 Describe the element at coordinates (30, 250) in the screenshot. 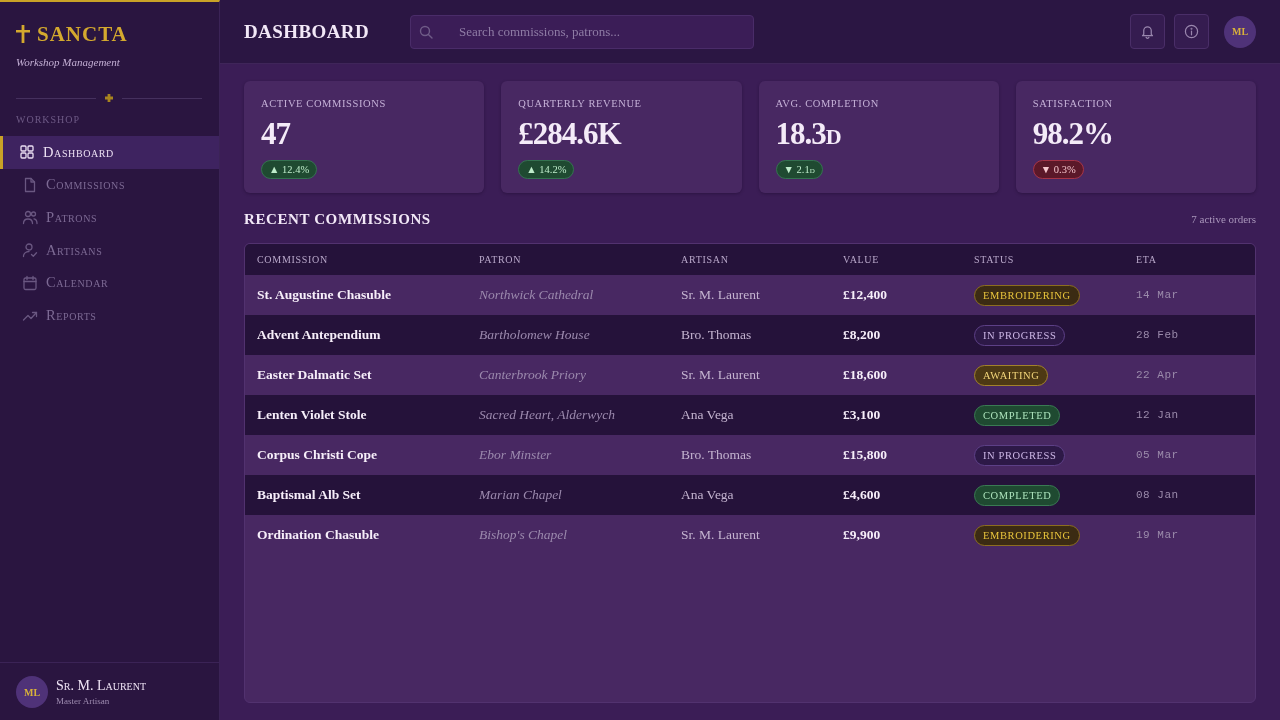

I see `person-check-icon` at that location.